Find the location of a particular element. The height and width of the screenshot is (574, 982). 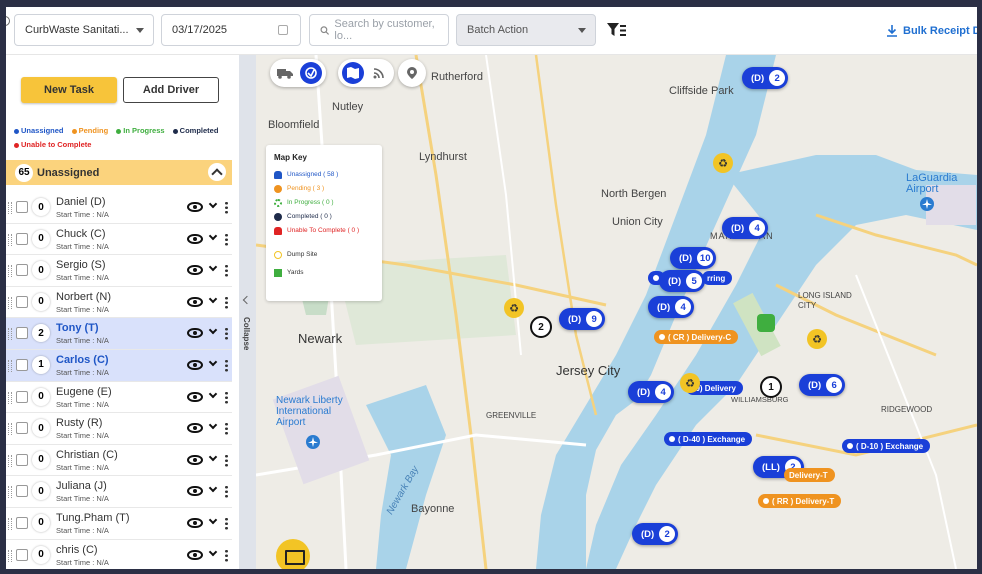

task-tag: rring is located at coordinates (717, 278).